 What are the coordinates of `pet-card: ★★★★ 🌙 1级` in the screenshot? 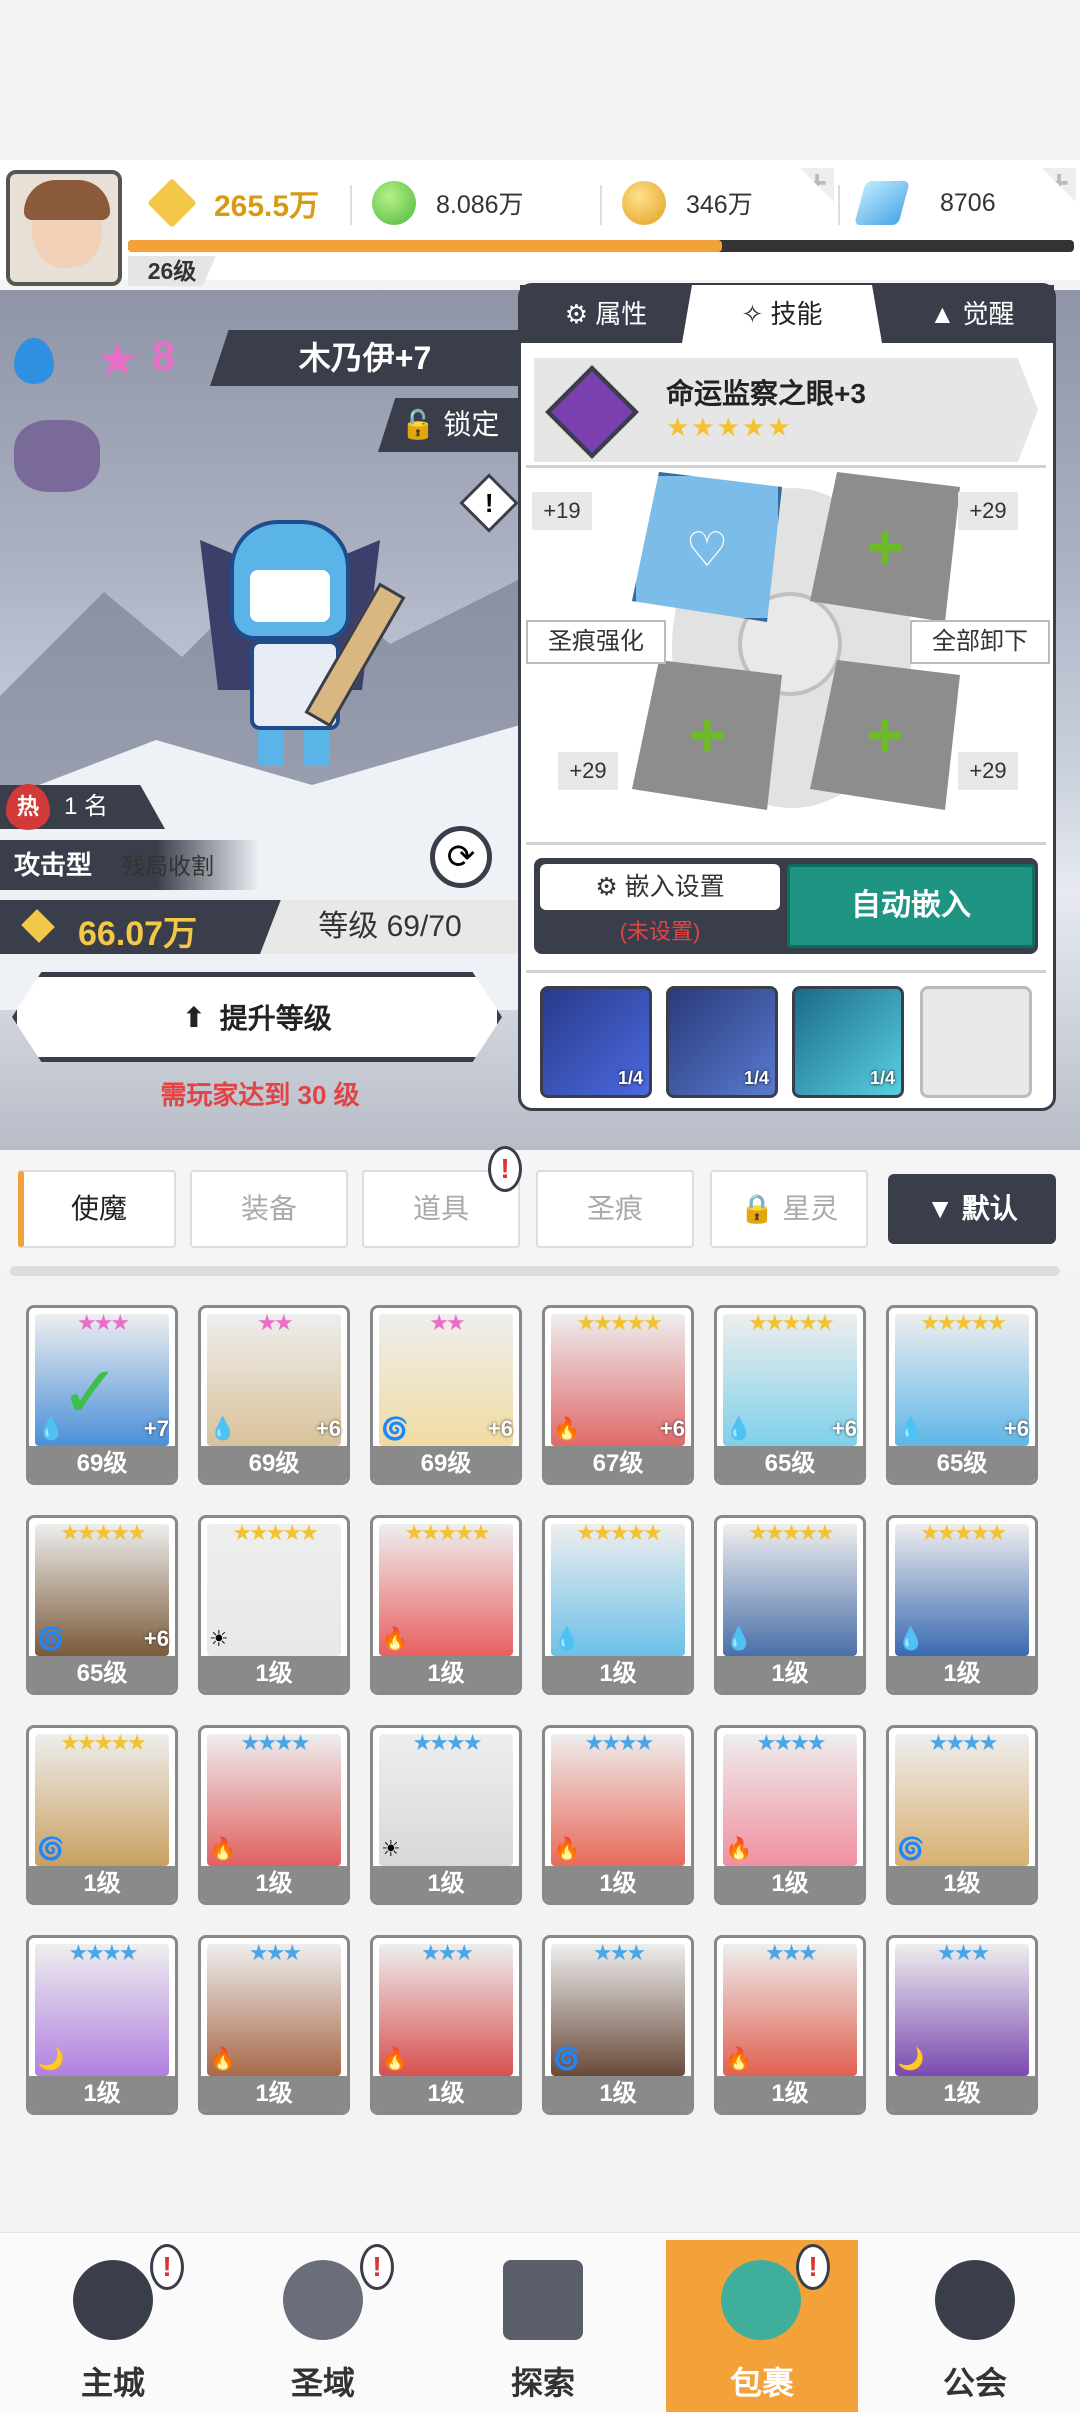 It's located at (102, 2025).